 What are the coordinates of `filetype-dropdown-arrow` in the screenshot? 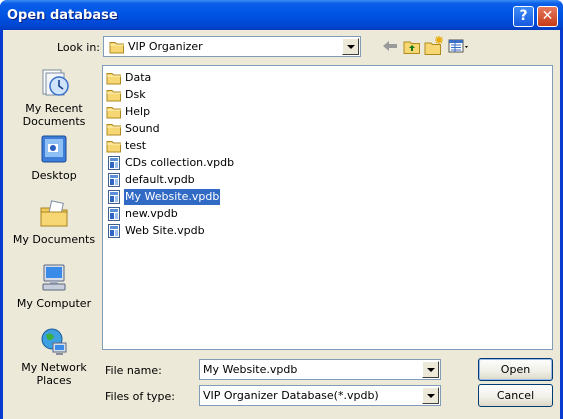 It's located at (430, 395).